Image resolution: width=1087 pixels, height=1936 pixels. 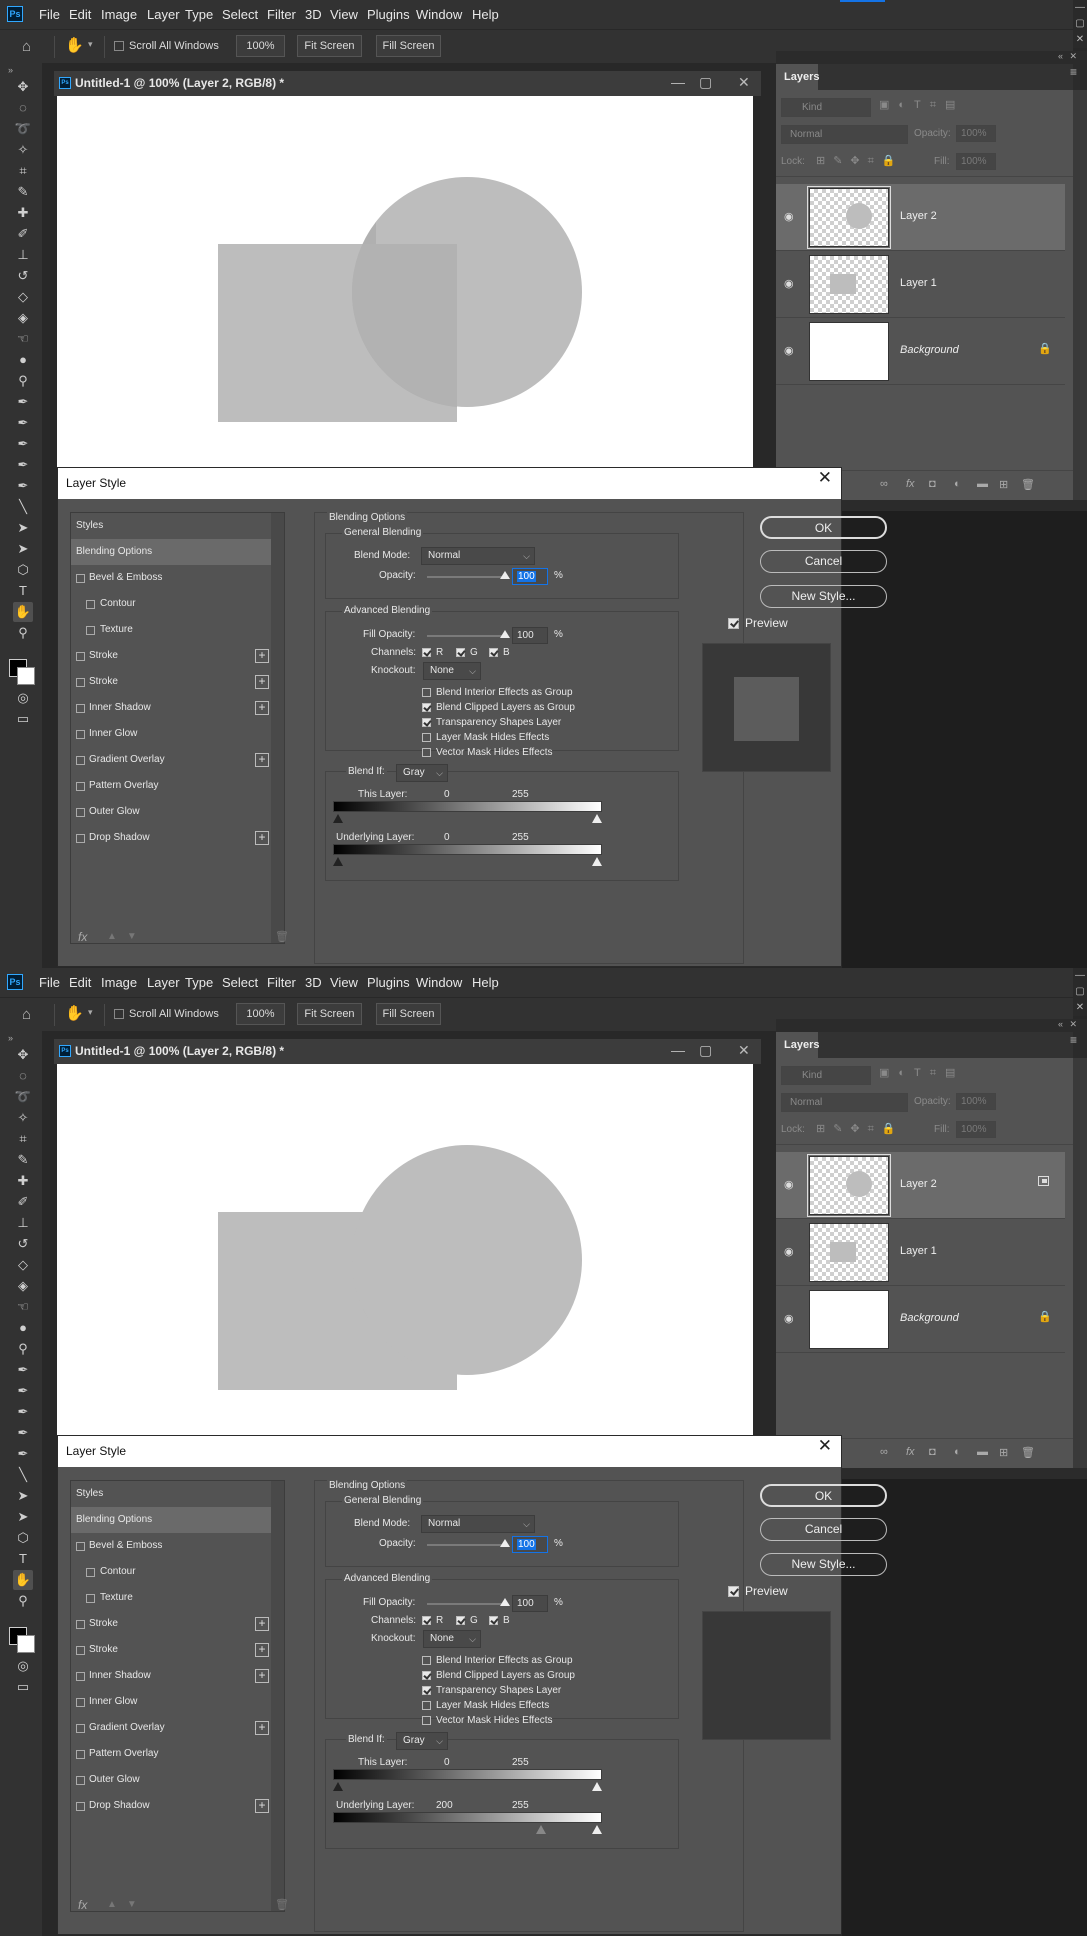 What do you see at coordinates (466, 636) in the screenshot?
I see `fill-opacity-slider` at bounding box center [466, 636].